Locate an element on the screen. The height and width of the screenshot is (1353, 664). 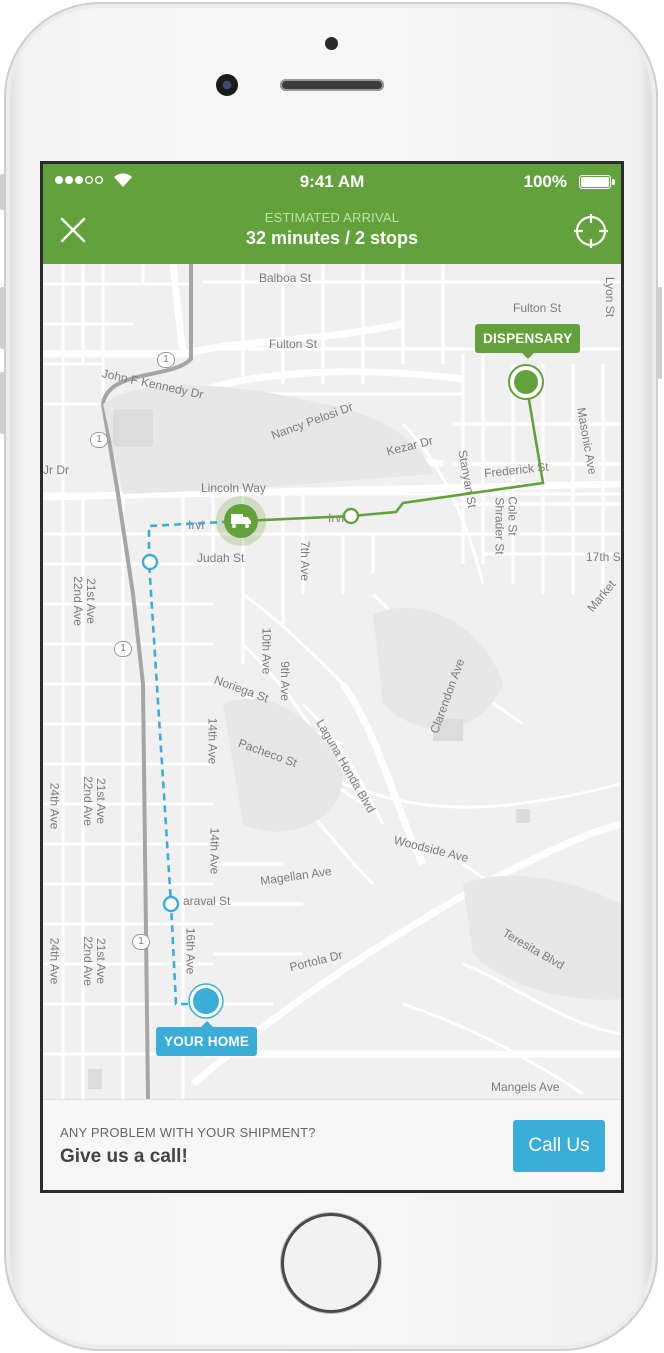
completed-route-line is located at coordinates (392, 452).